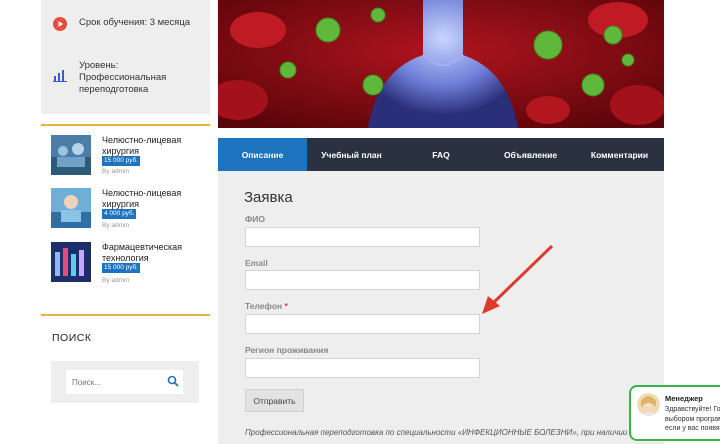 The height and width of the screenshot is (444, 720). What do you see at coordinates (619, 154) in the screenshot?
I see `tab-comments: Комментарии` at bounding box center [619, 154].